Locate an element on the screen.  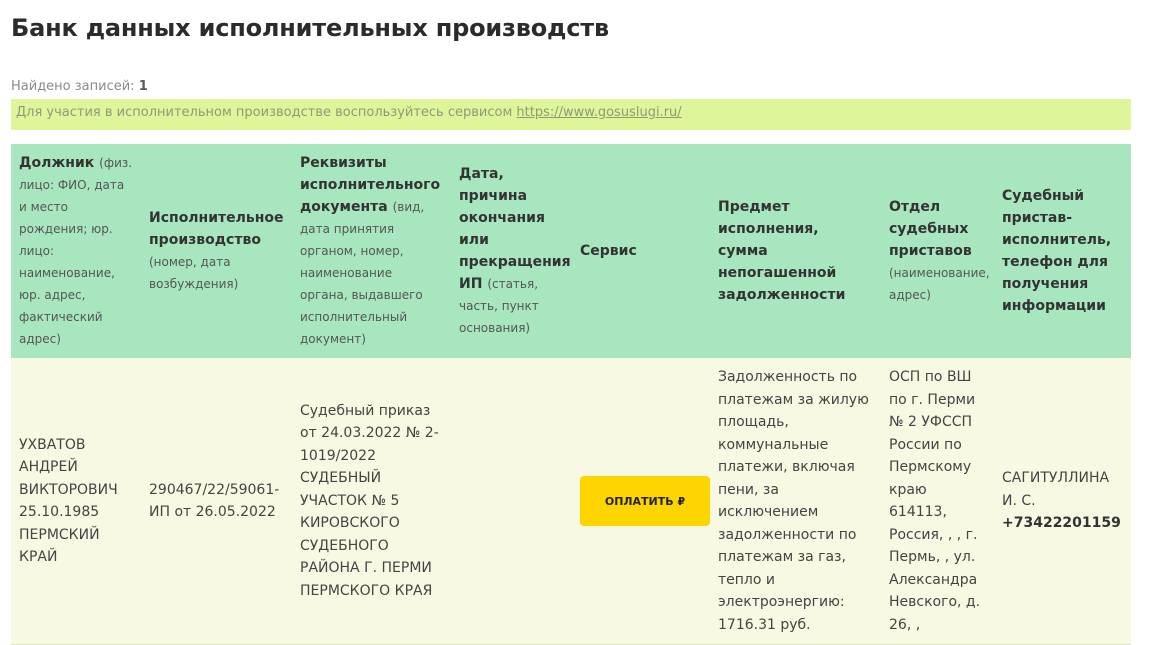
results-count: Найдено записей: 1 is located at coordinates (79, 86).